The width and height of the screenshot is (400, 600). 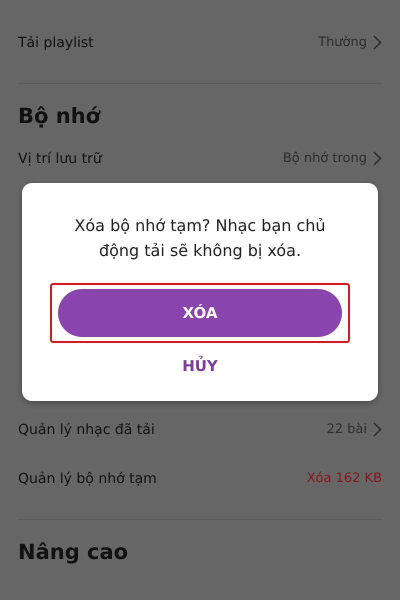 I want to click on section-heading: Bộ nhớ, so click(x=60, y=116).